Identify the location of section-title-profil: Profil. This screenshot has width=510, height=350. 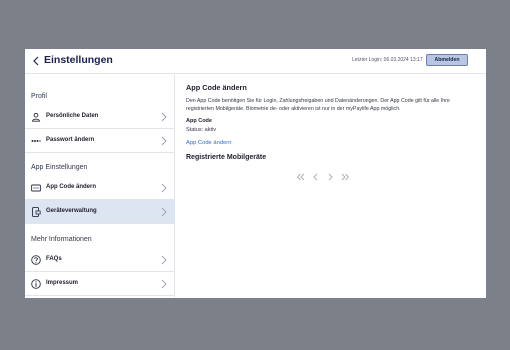
(39, 96).